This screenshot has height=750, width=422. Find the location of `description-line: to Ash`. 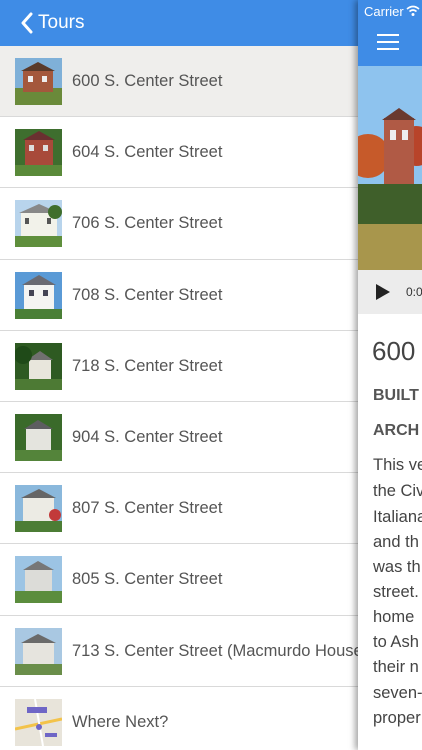

description-line: to Ash is located at coordinates (396, 642).